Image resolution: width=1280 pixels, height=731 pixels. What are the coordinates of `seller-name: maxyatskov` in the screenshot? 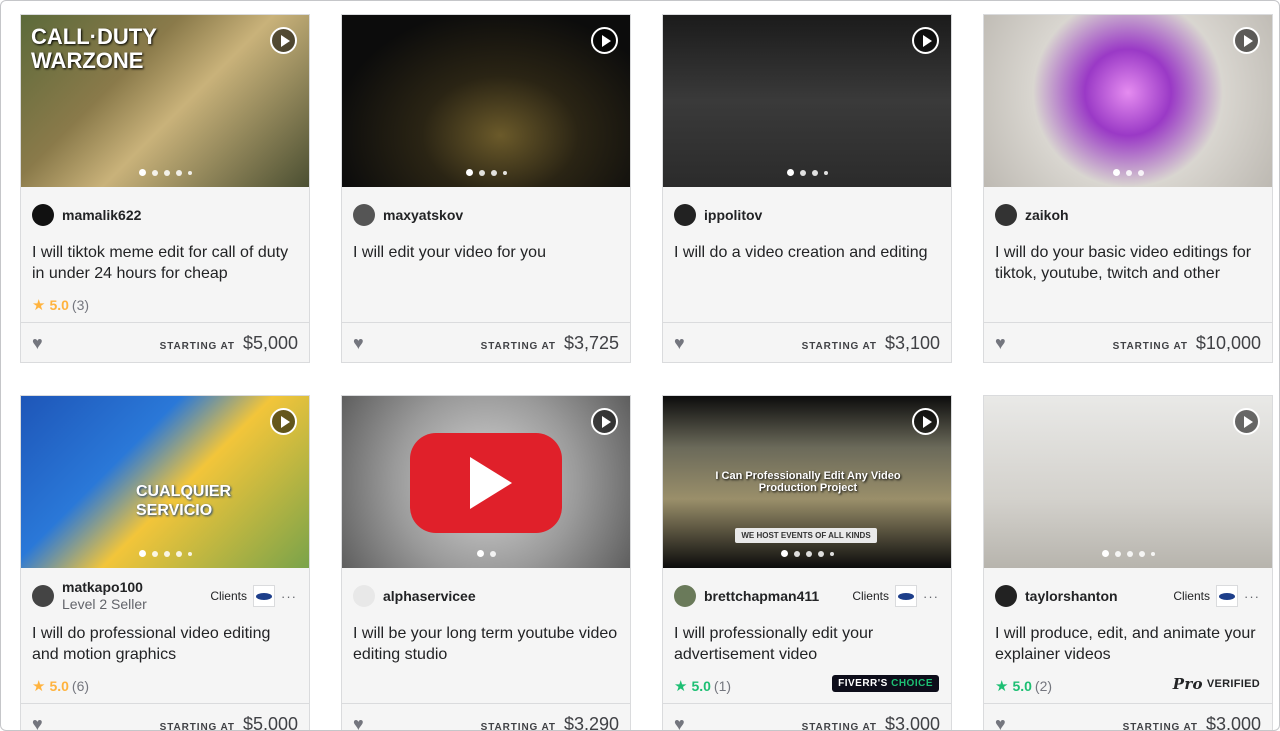 It's located at (423, 215).